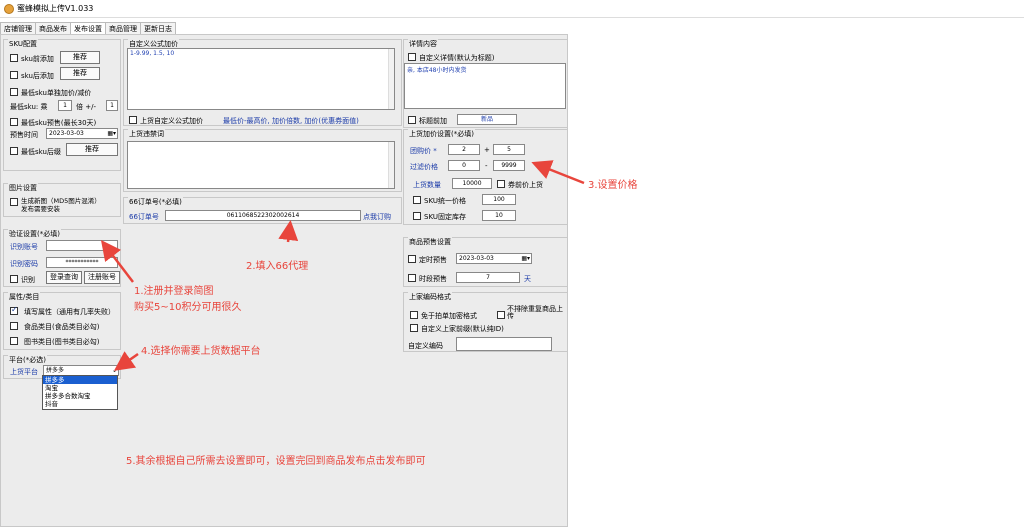  Describe the element at coordinates (277, 266) in the screenshot. I see `annotation-2: 2.填入66代理` at that location.